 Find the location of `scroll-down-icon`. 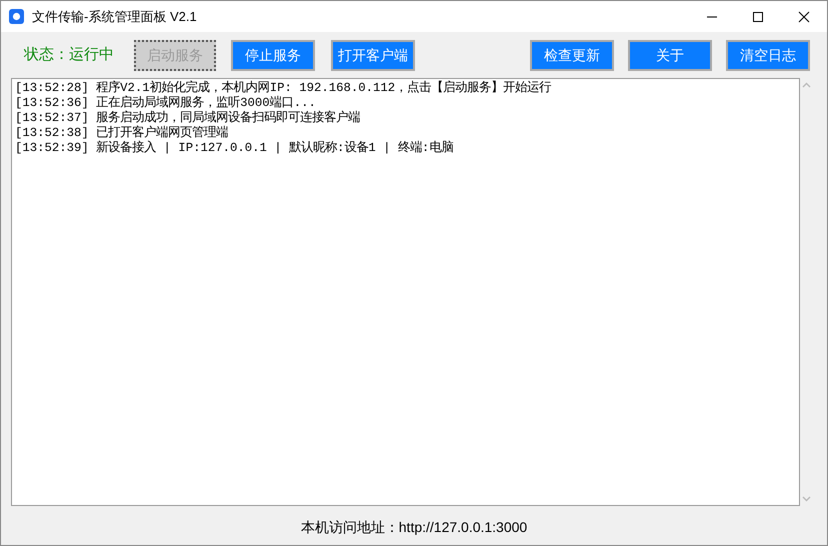

scroll-down-icon is located at coordinates (806, 499).